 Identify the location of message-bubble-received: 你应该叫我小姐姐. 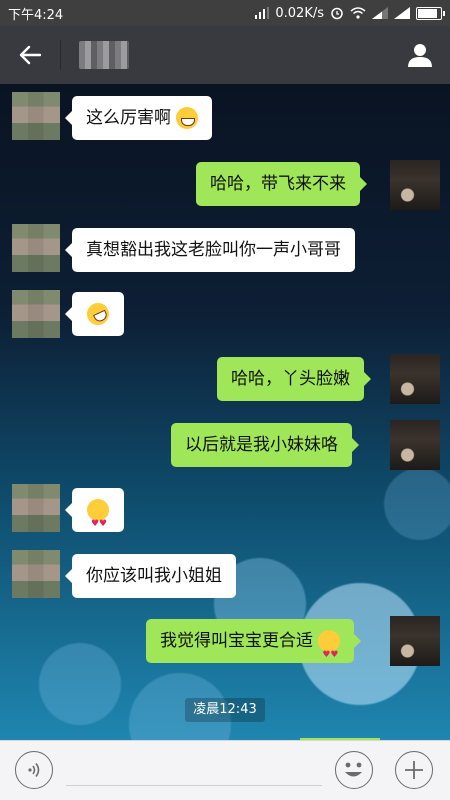
(150, 576).